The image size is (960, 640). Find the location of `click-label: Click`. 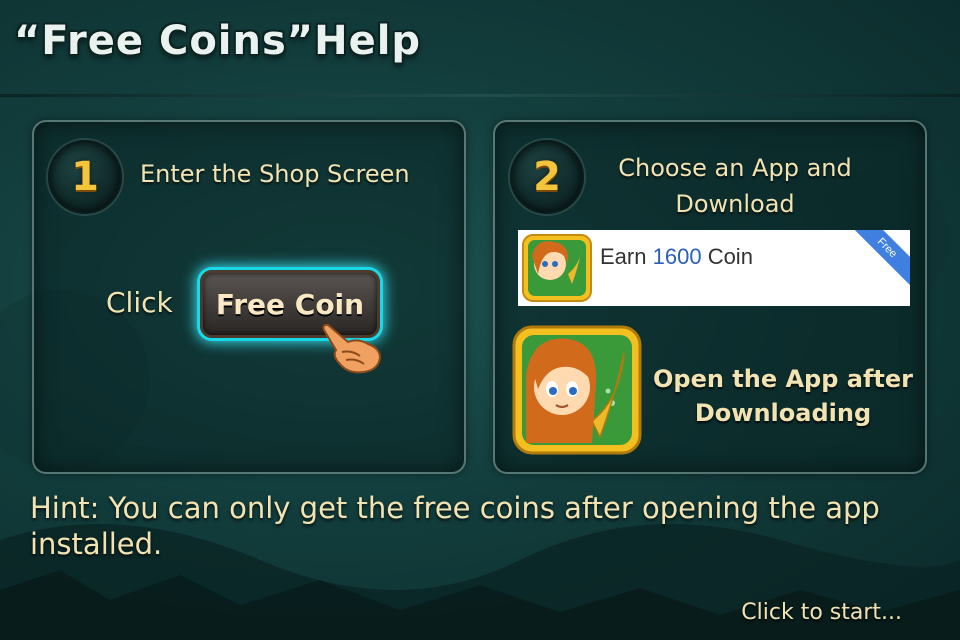

click-label: Click is located at coordinates (139, 302).